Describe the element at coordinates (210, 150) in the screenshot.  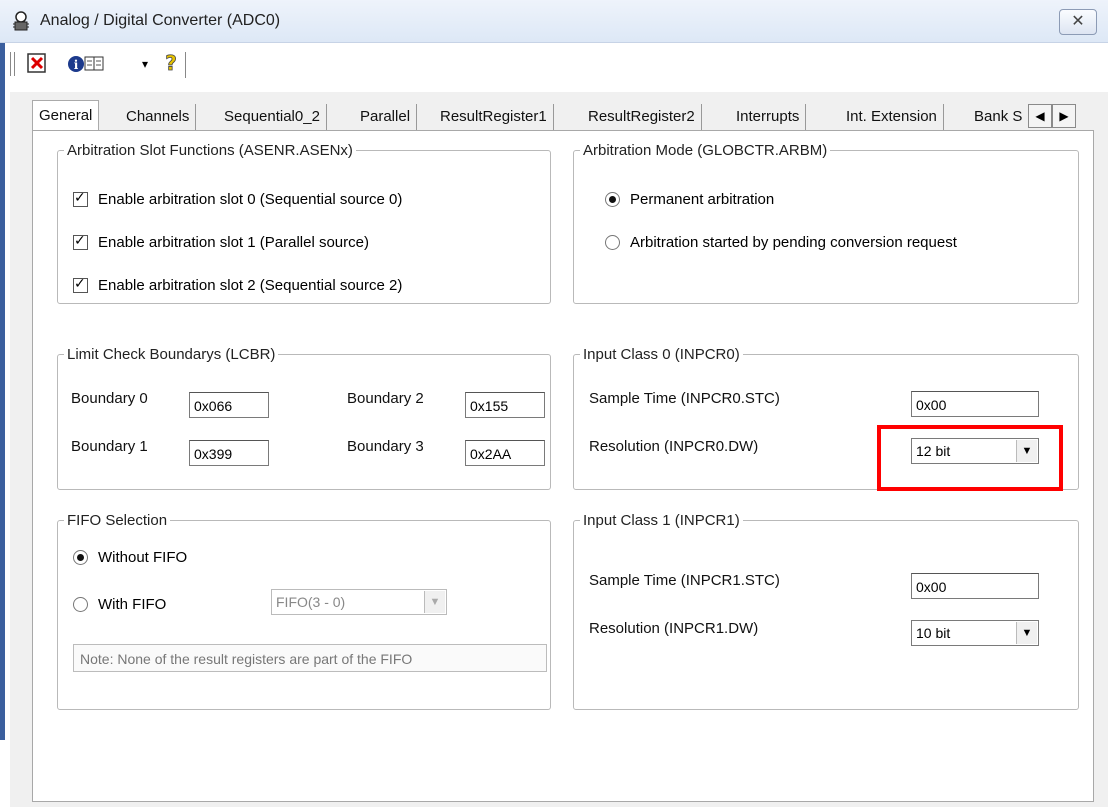
I see `arbitration-slot-title: Arbitration Slot Functions (ASENR.ASENx)` at that location.